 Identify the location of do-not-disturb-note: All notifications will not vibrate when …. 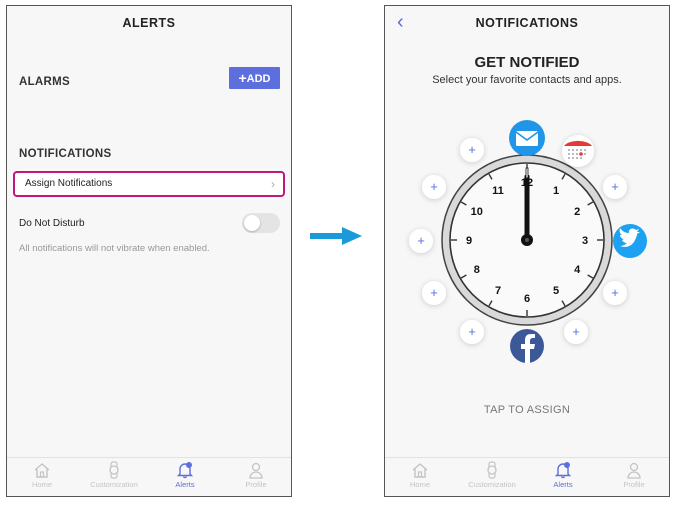
(114, 248).